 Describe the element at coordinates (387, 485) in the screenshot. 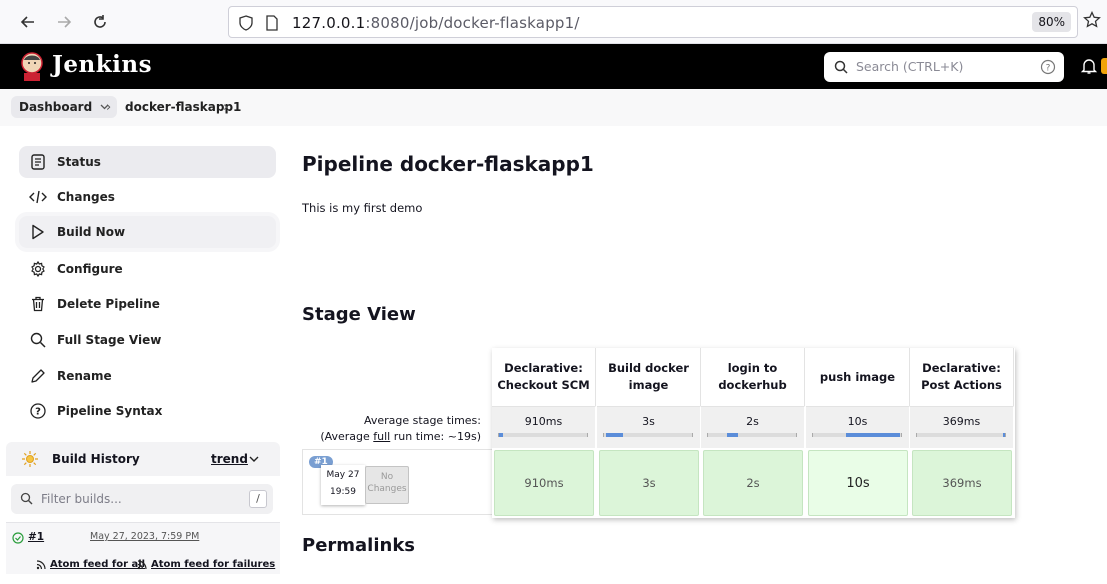

I see `no-changes-box: No Changes` at that location.